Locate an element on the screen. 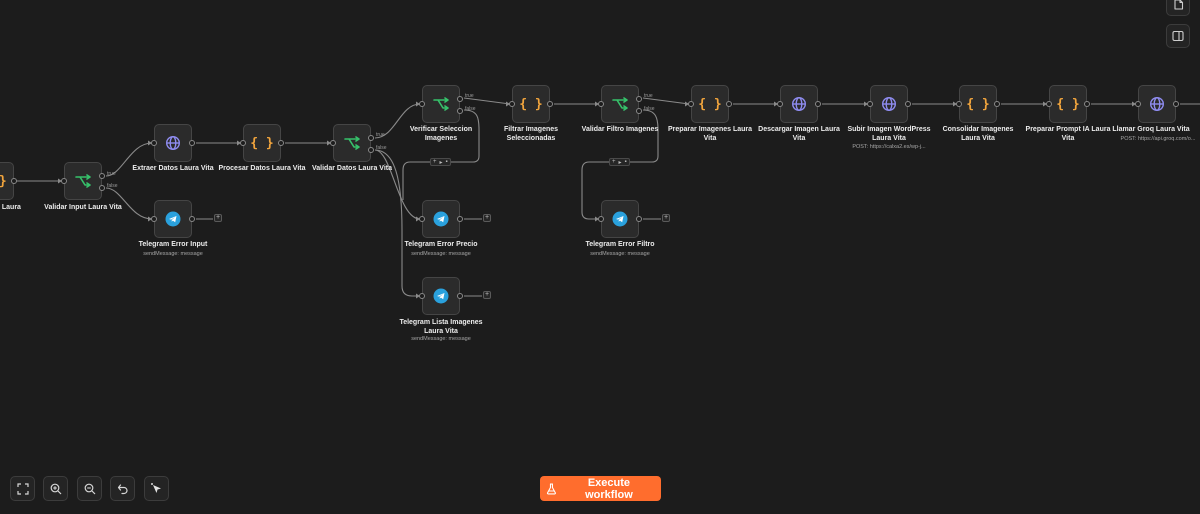 This screenshot has width=1200, height=514. node-telegram-error-precio is located at coordinates (441, 219).